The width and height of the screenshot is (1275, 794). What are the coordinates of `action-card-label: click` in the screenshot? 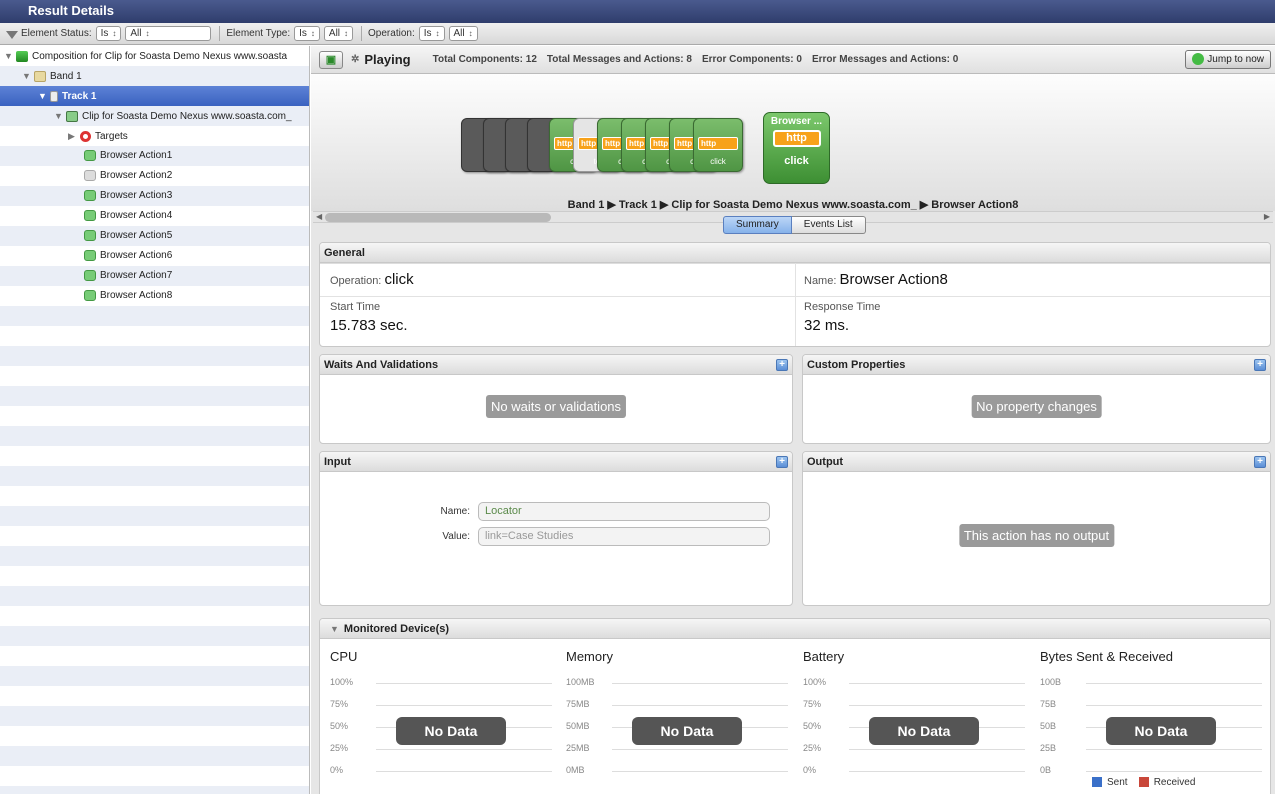 It's located at (718, 161).